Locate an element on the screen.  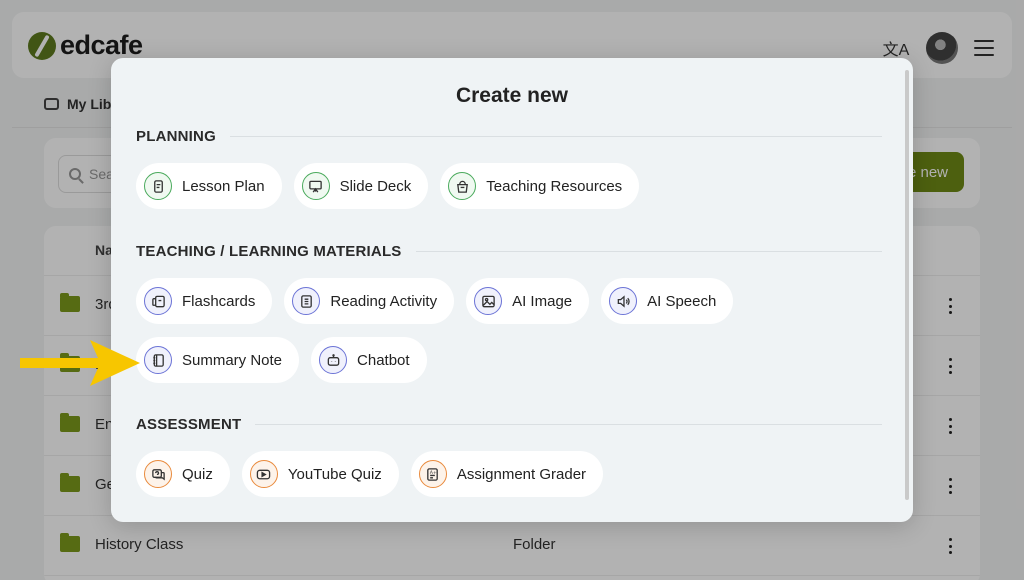
option-quiz: Quiz is located at coordinates (183, 474).